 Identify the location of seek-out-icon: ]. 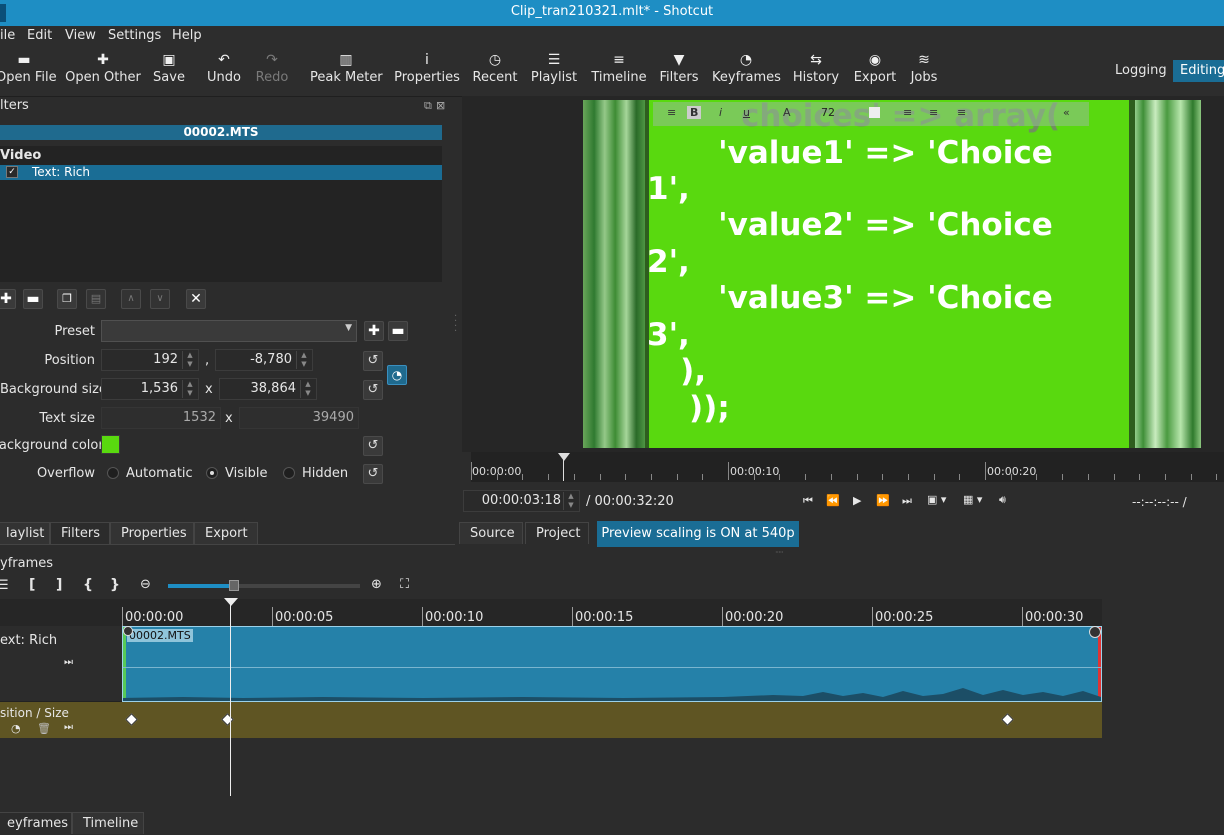
(59, 585).